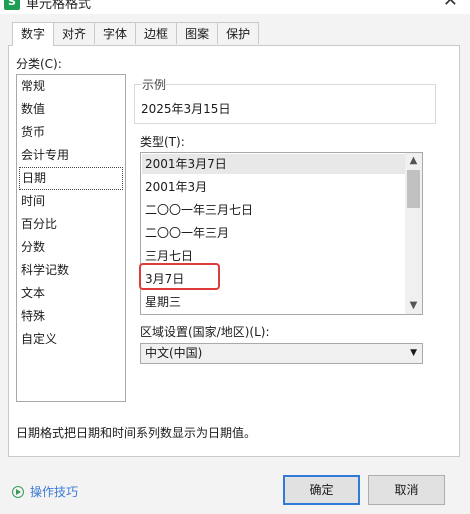 The image size is (470, 514). What do you see at coordinates (71, 224) in the screenshot?
I see `category-item: 百分比` at bounding box center [71, 224].